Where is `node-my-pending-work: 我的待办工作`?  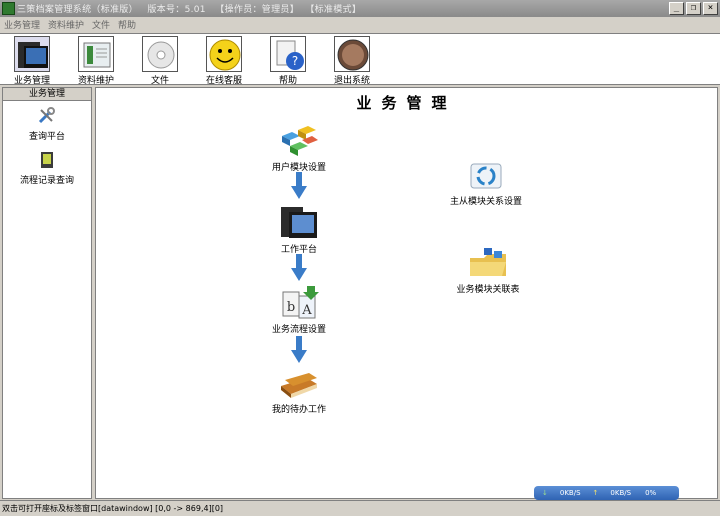
node-my-pending-work: 我的待办工作 is located at coordinates (299, 392).